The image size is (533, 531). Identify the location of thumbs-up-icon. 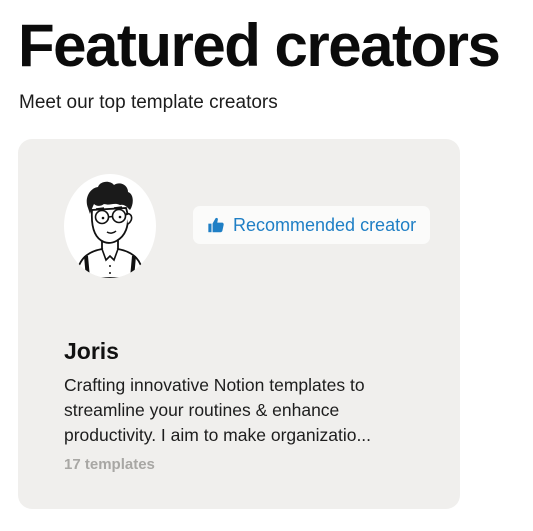
(216, 225).